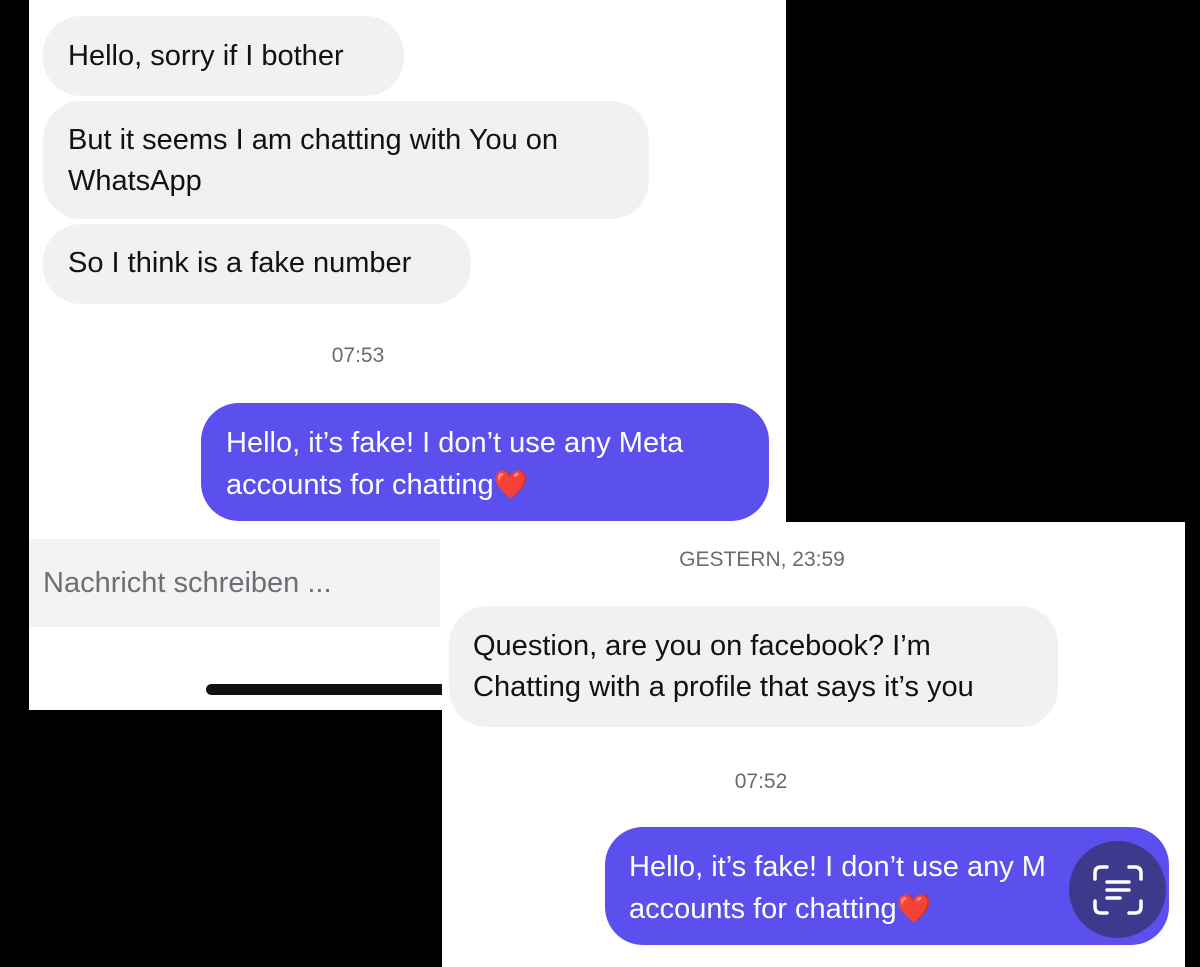 The width and height of the screenshot is (1200, 967). I want to click on message-text: WhatsApp, so click(135, 181).